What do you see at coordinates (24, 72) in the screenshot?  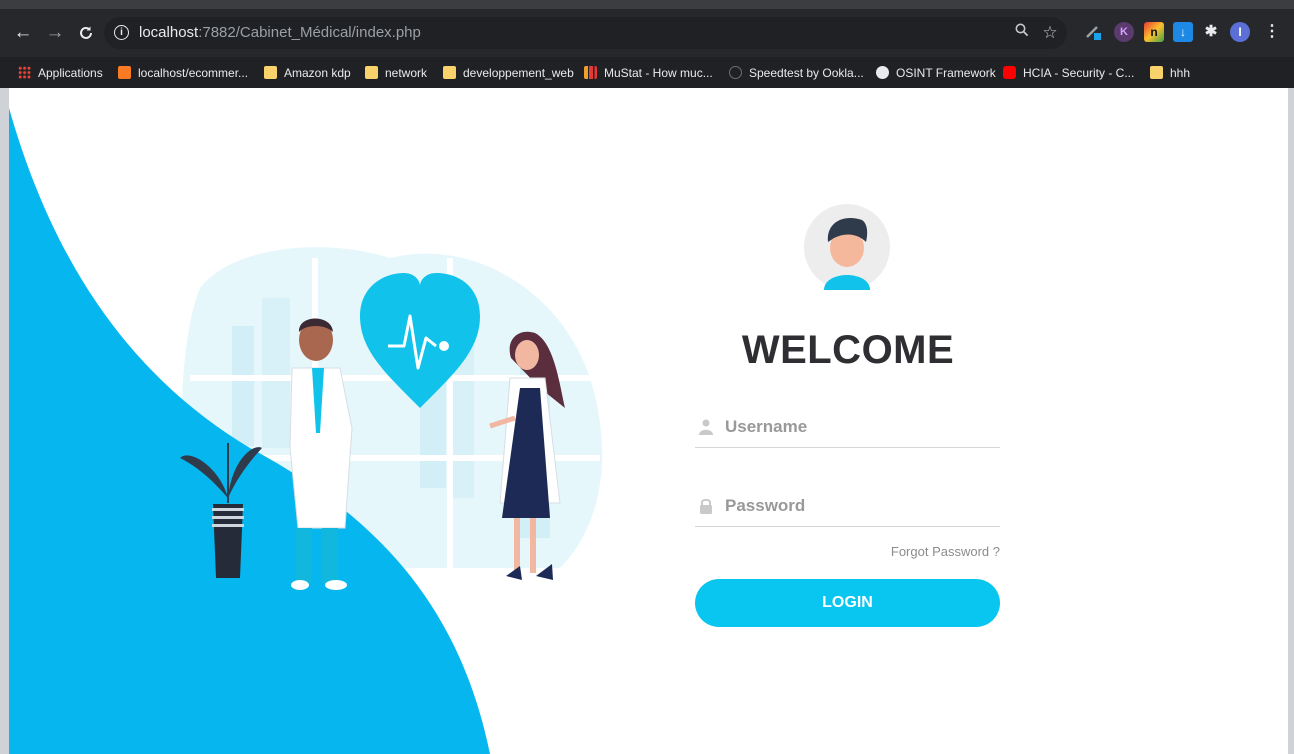 I see `apps-grid-icon` at bounding box center [24, 72].